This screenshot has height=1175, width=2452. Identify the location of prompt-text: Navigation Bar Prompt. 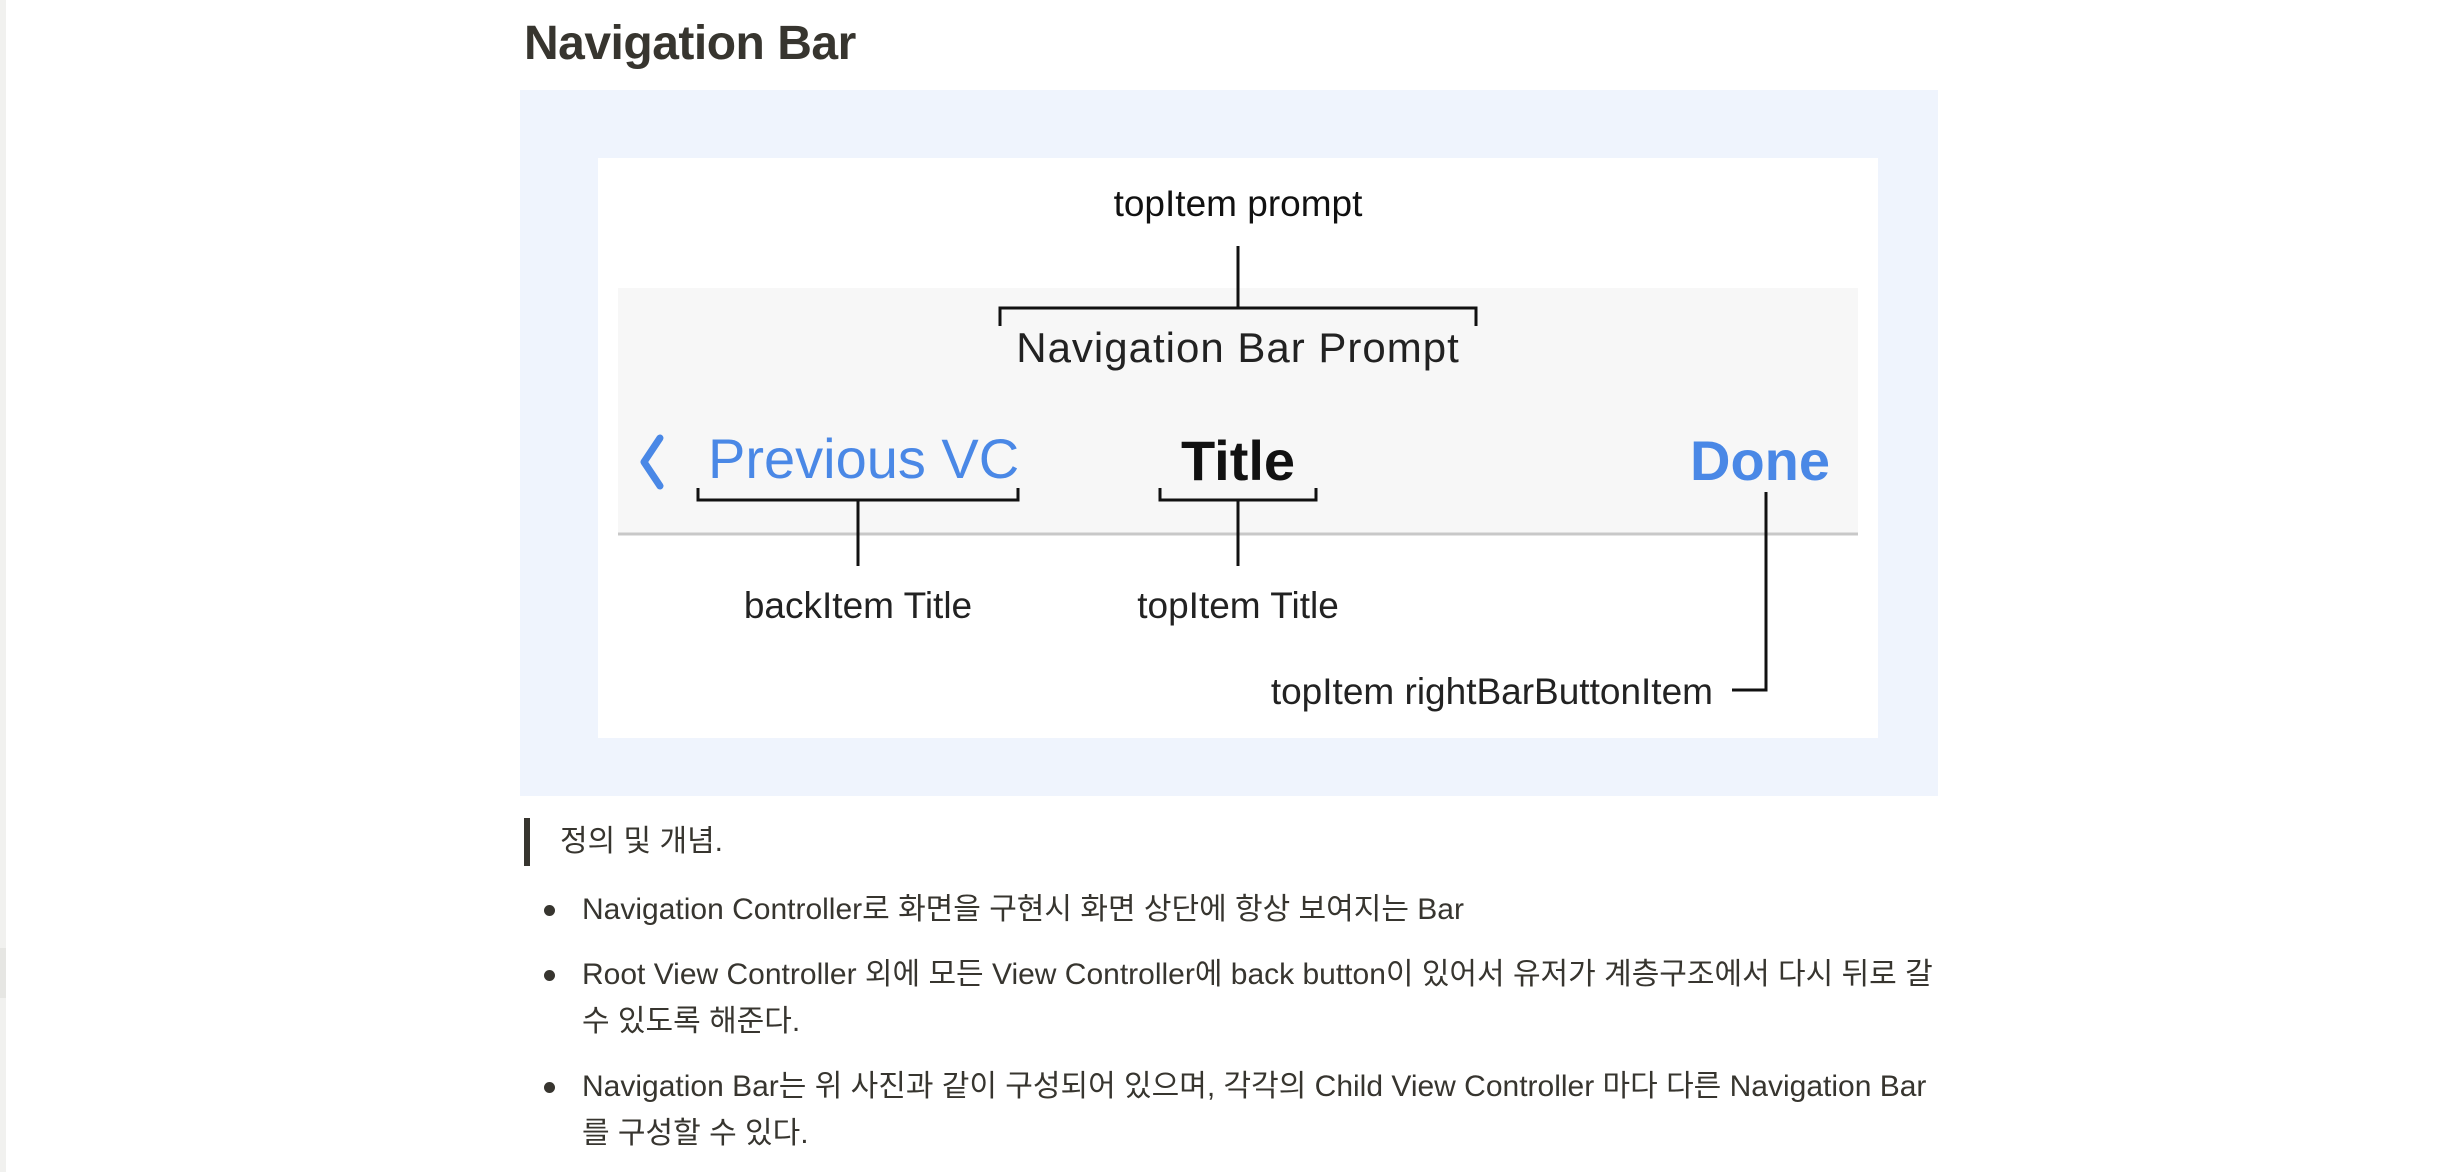
(1238, 347).